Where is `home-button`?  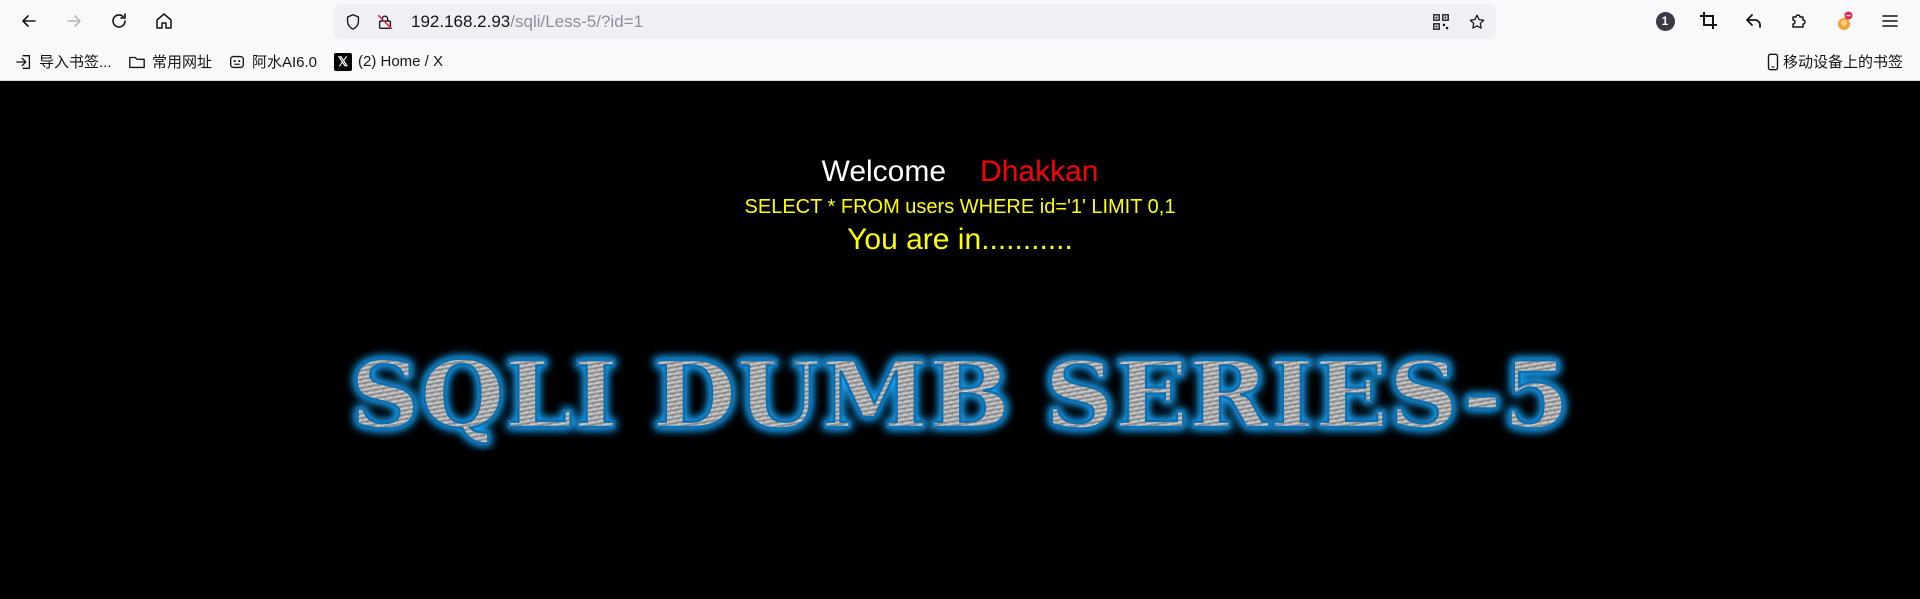
home-button is located at coordinates (164, 21).